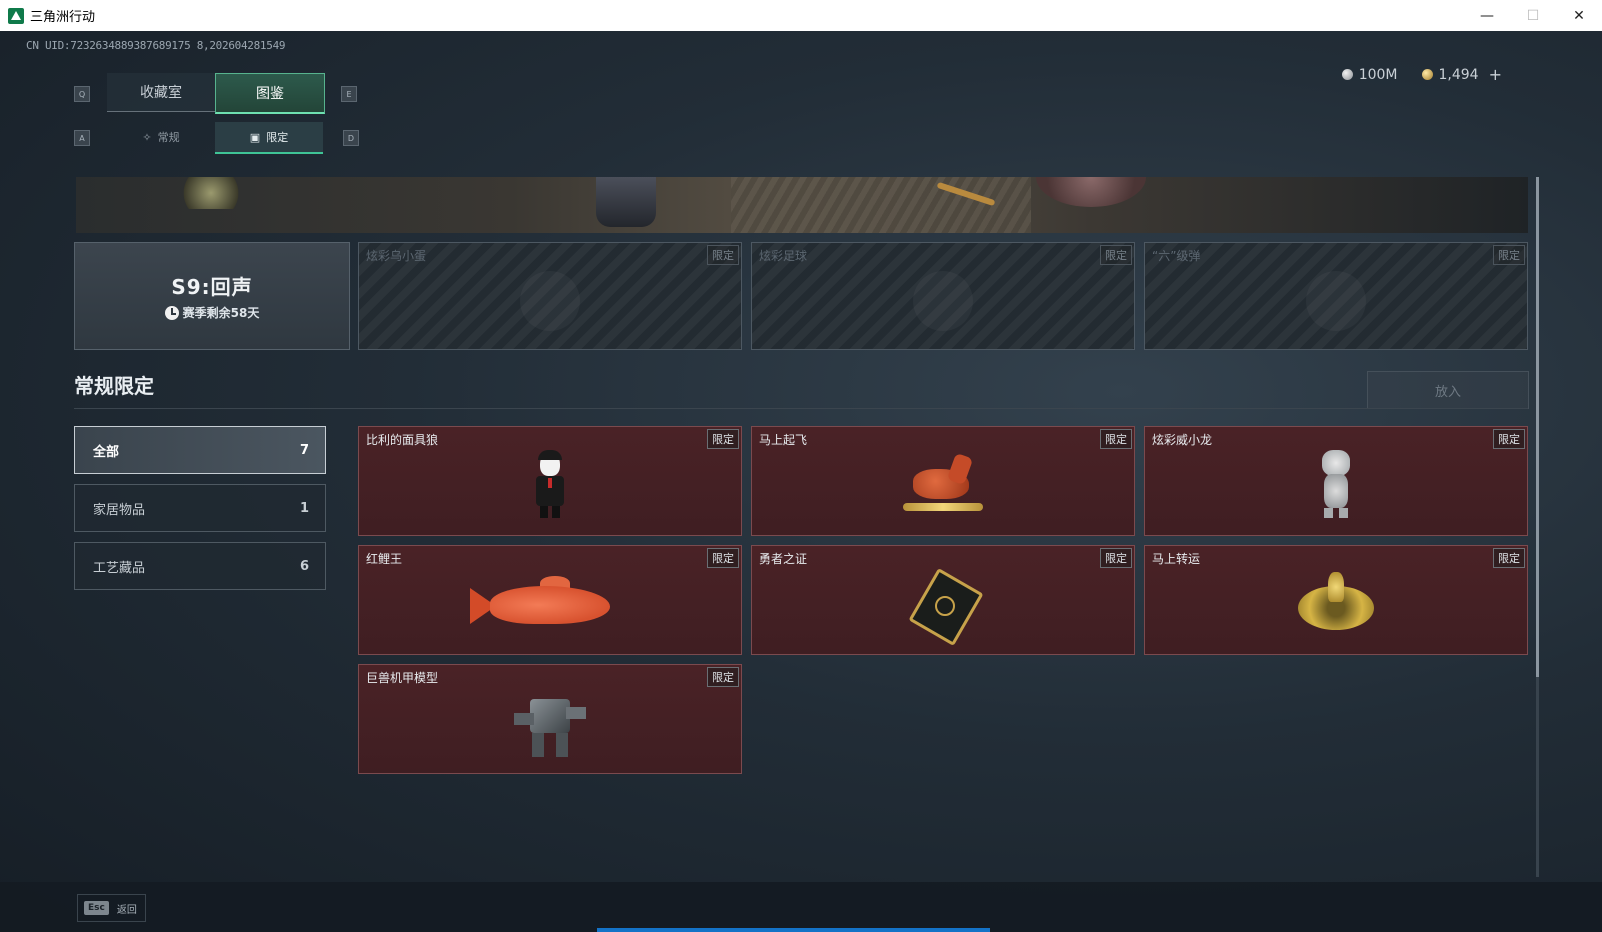 The width and height of the screenshot is (1602, 932). I want to click on back-button: Esc 返回, so click(111, 908).